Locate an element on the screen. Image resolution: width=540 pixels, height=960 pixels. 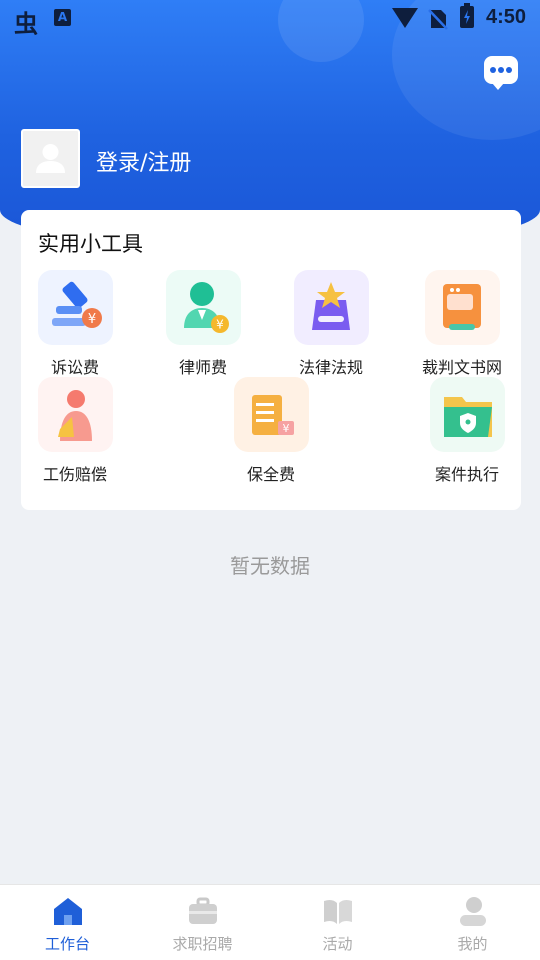
battery-icon is located at coordinates (467, 15).